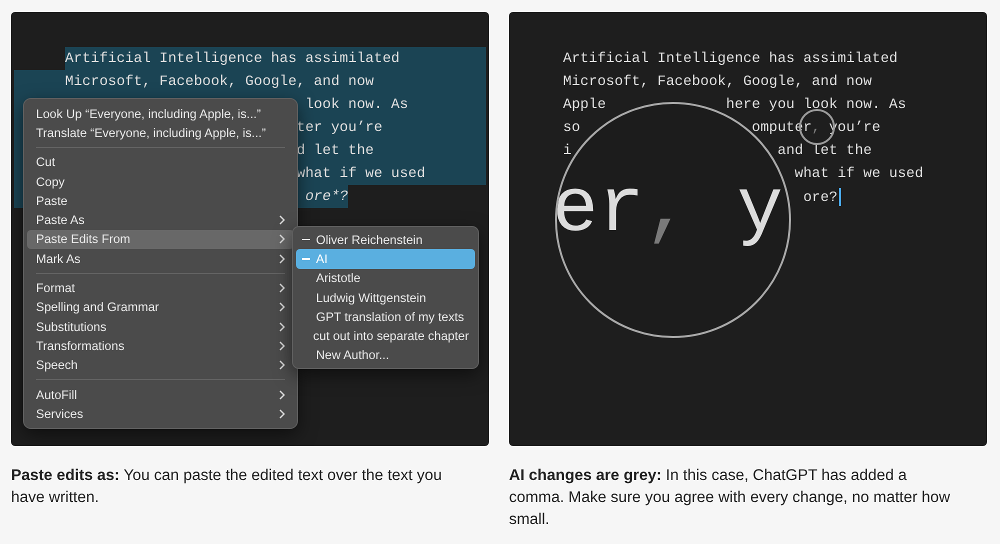  I want to click on menu-item: Spelling and Grammar, so click(160, 307).